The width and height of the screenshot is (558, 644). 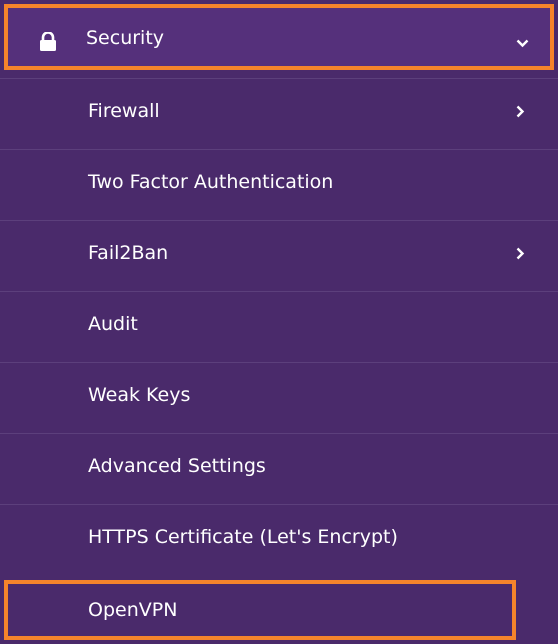 What do you see at coordinates (279, 113) in the screenshot?
I see `menu-item-firewall: Firewall` at bounding box center [279, 113].